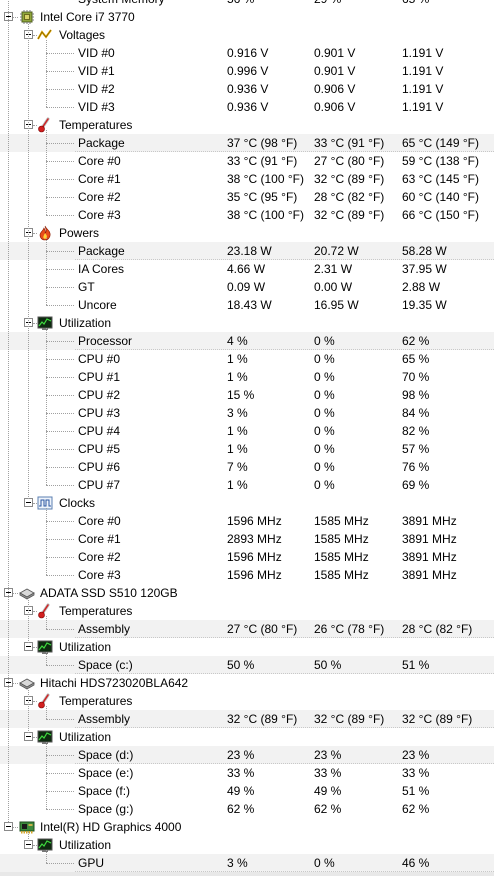 The height and width of the screenshot is (876, 494). Describe the element at coordinates (247, 665) in the screenshot. I see `sensor-row: Space (c:) 50 % 50 % 51 %` at that location.